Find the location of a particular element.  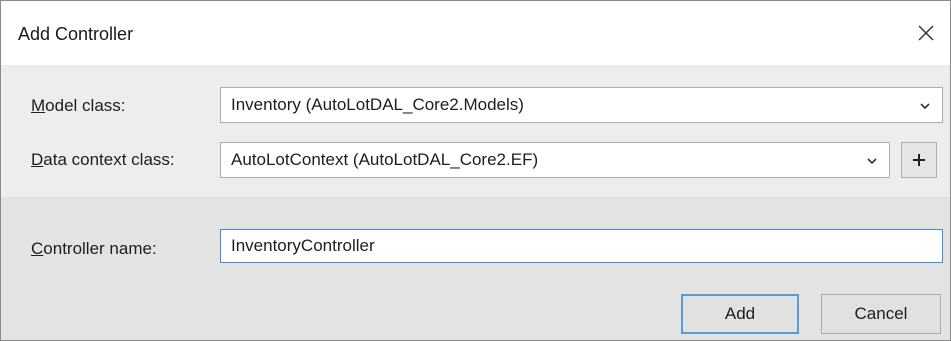

model-class-select: Inventory (AutoLotDAL_Core2.Models) is located at coordinates (581, 105).